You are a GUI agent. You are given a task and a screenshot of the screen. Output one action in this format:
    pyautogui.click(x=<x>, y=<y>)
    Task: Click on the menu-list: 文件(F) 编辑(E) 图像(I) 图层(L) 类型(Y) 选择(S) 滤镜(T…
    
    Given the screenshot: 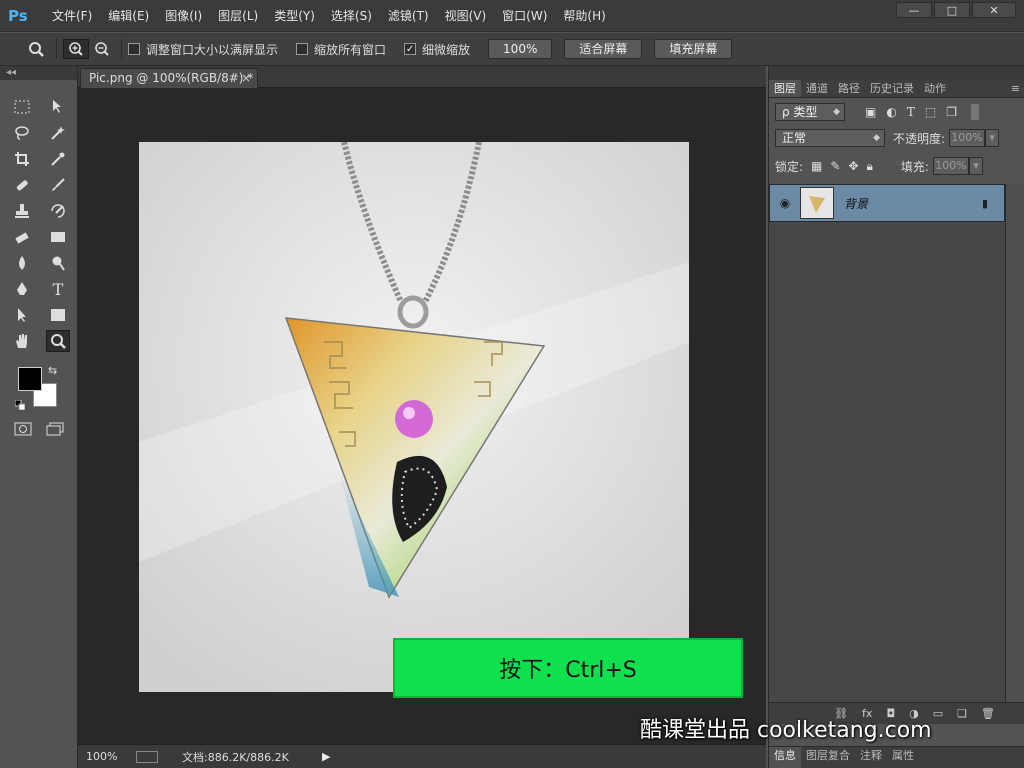 What is the action you would take?
    pyautogui.click(x=329, y=16)
    